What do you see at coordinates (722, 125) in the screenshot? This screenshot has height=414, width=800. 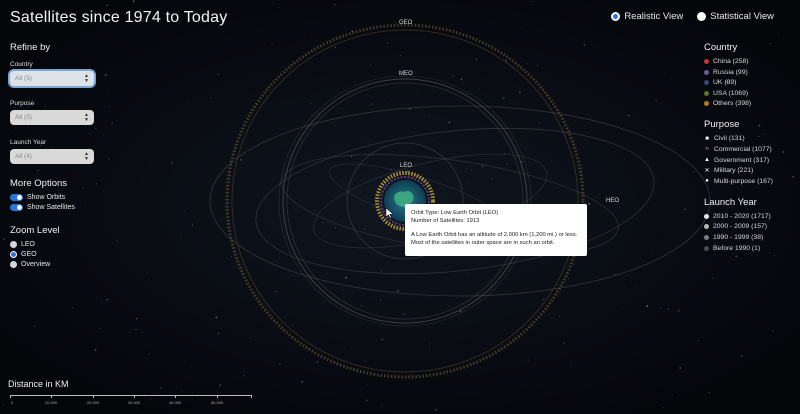 I see `purpose-legend-title: Purpose` at bounding box center [722, 125].